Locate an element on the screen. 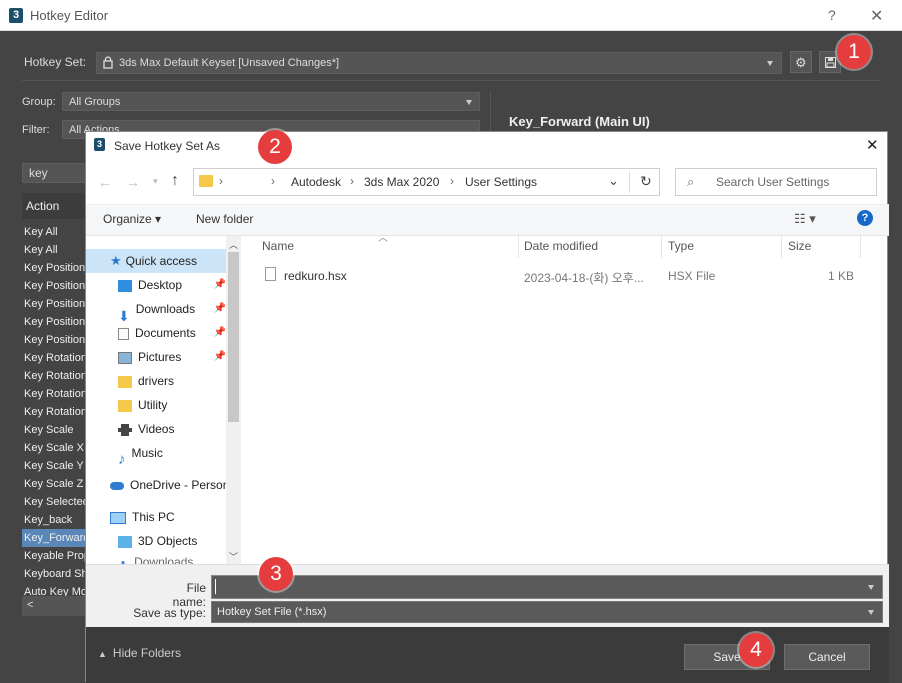 The image size is (902, 683). nav-desktop: Desktop 📌 is located at coordinates (172, 285).